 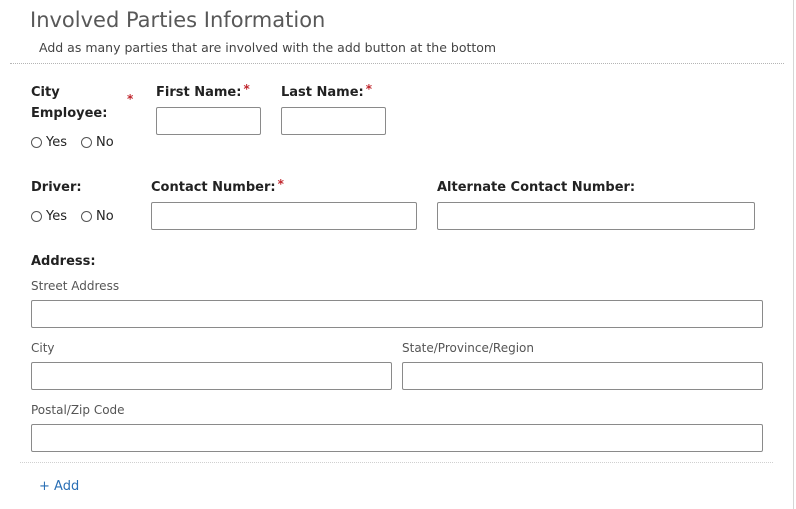 I want to click on contact-number-input, so click(x=284, y=216).